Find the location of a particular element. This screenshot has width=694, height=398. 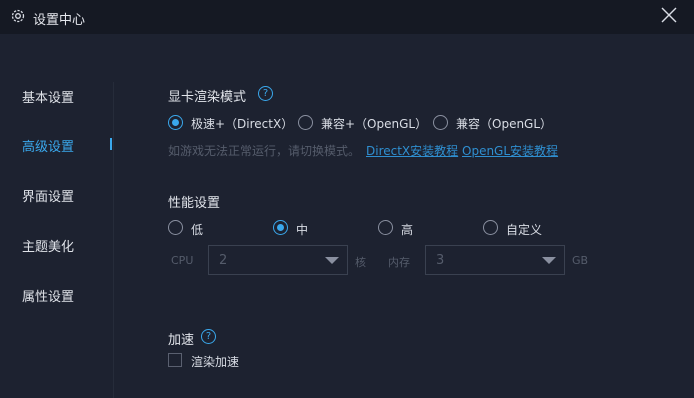

close-icon is located at coordinates (669, 15).